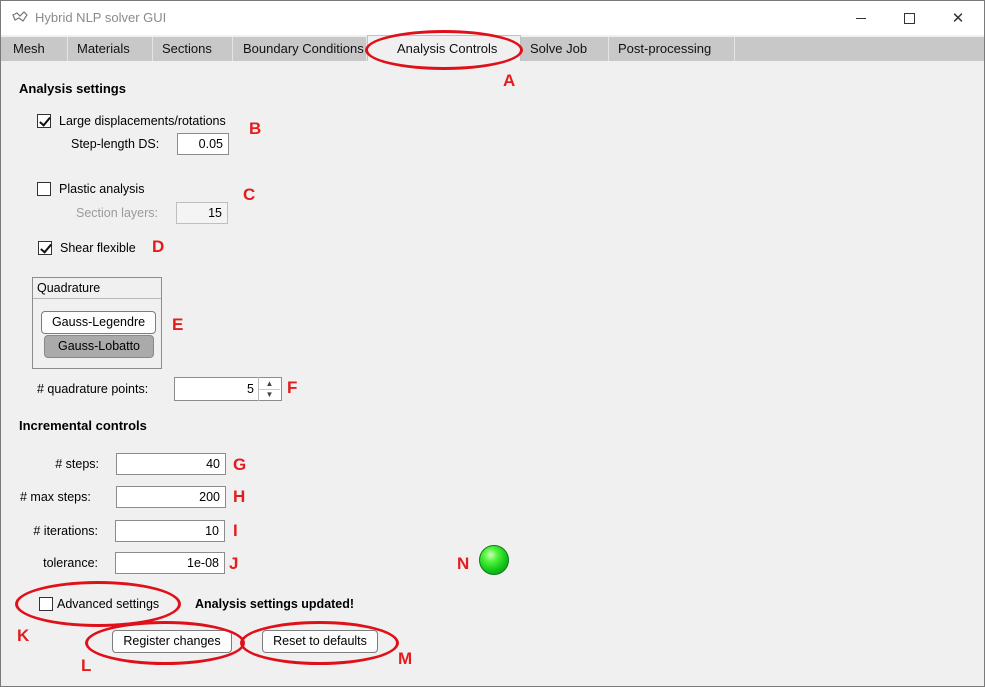 This screenshot has height=687, width=985. Describe the element at coordinates (83, 425) in the screenshot. I see `incremental-controls-heading: Incremental controls` at that location.